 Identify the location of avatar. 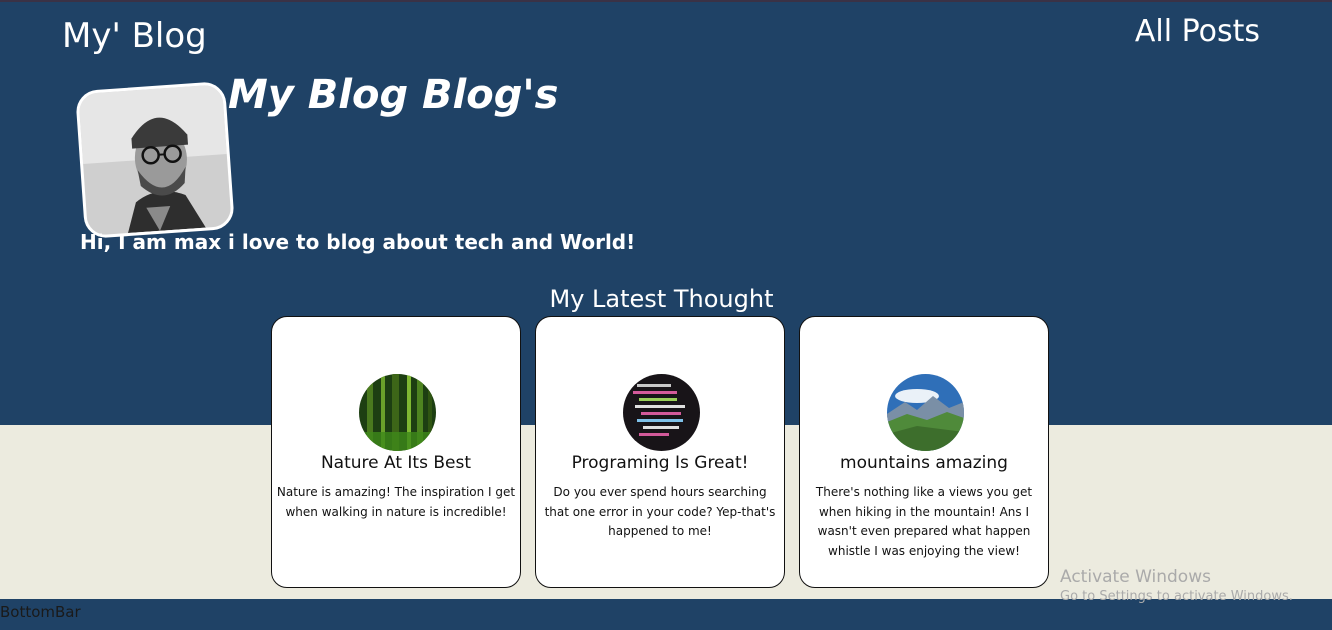
(155, 160).